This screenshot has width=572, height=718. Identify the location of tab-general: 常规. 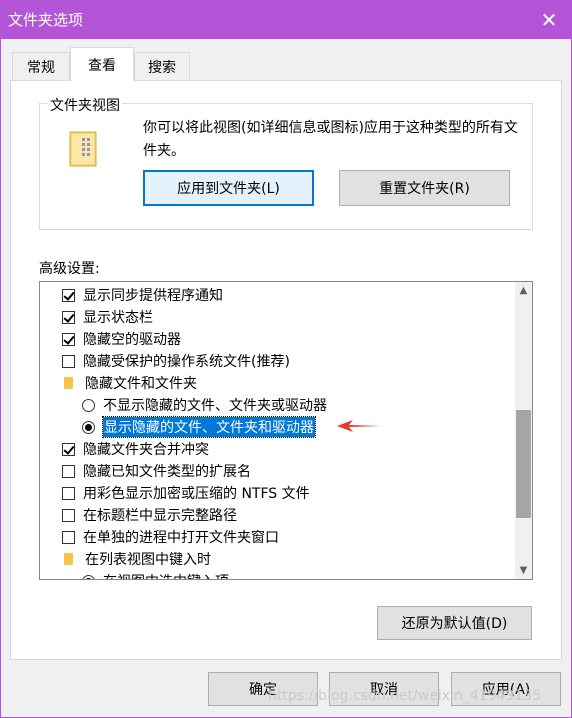
(41, 66).